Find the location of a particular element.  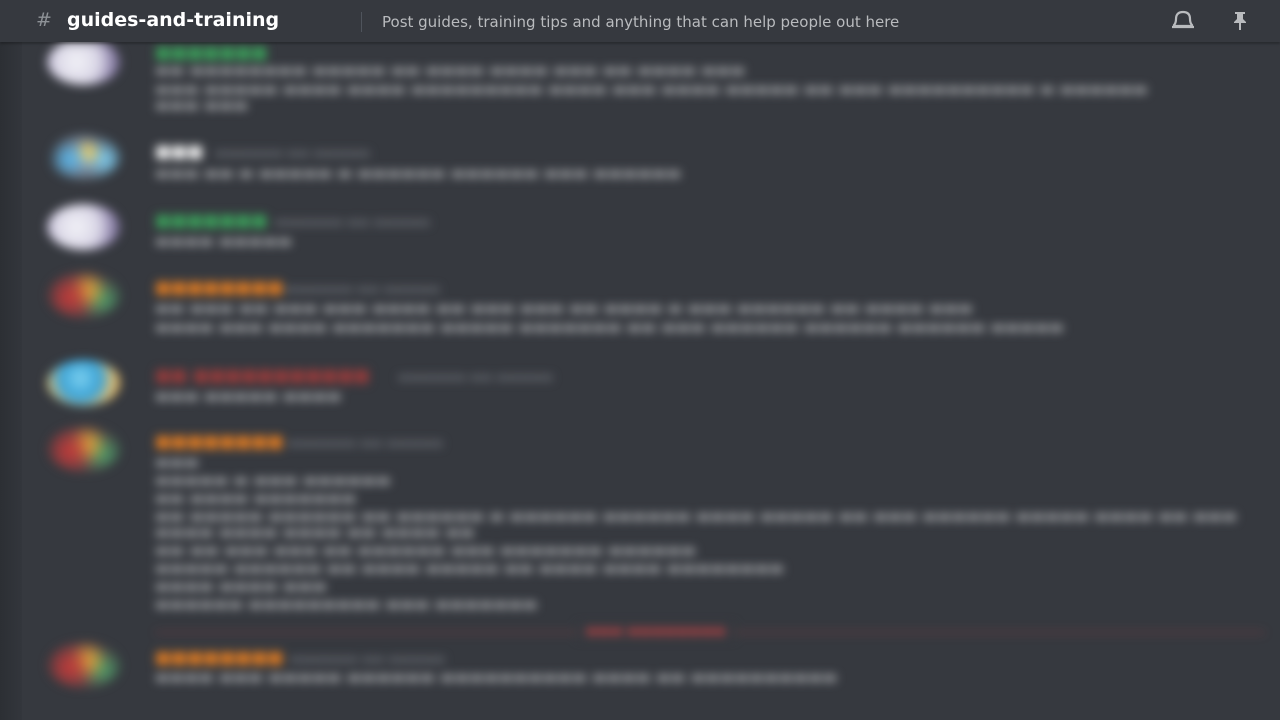

channel-hash-icon: # is located at coordinates (44, 20).